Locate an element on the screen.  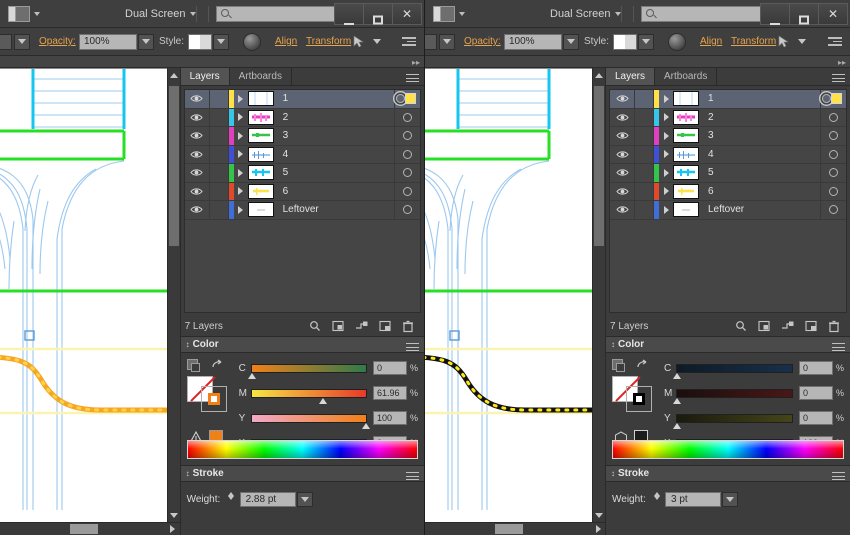
color-panel-menu-icon is located at coordinates (412, 347).